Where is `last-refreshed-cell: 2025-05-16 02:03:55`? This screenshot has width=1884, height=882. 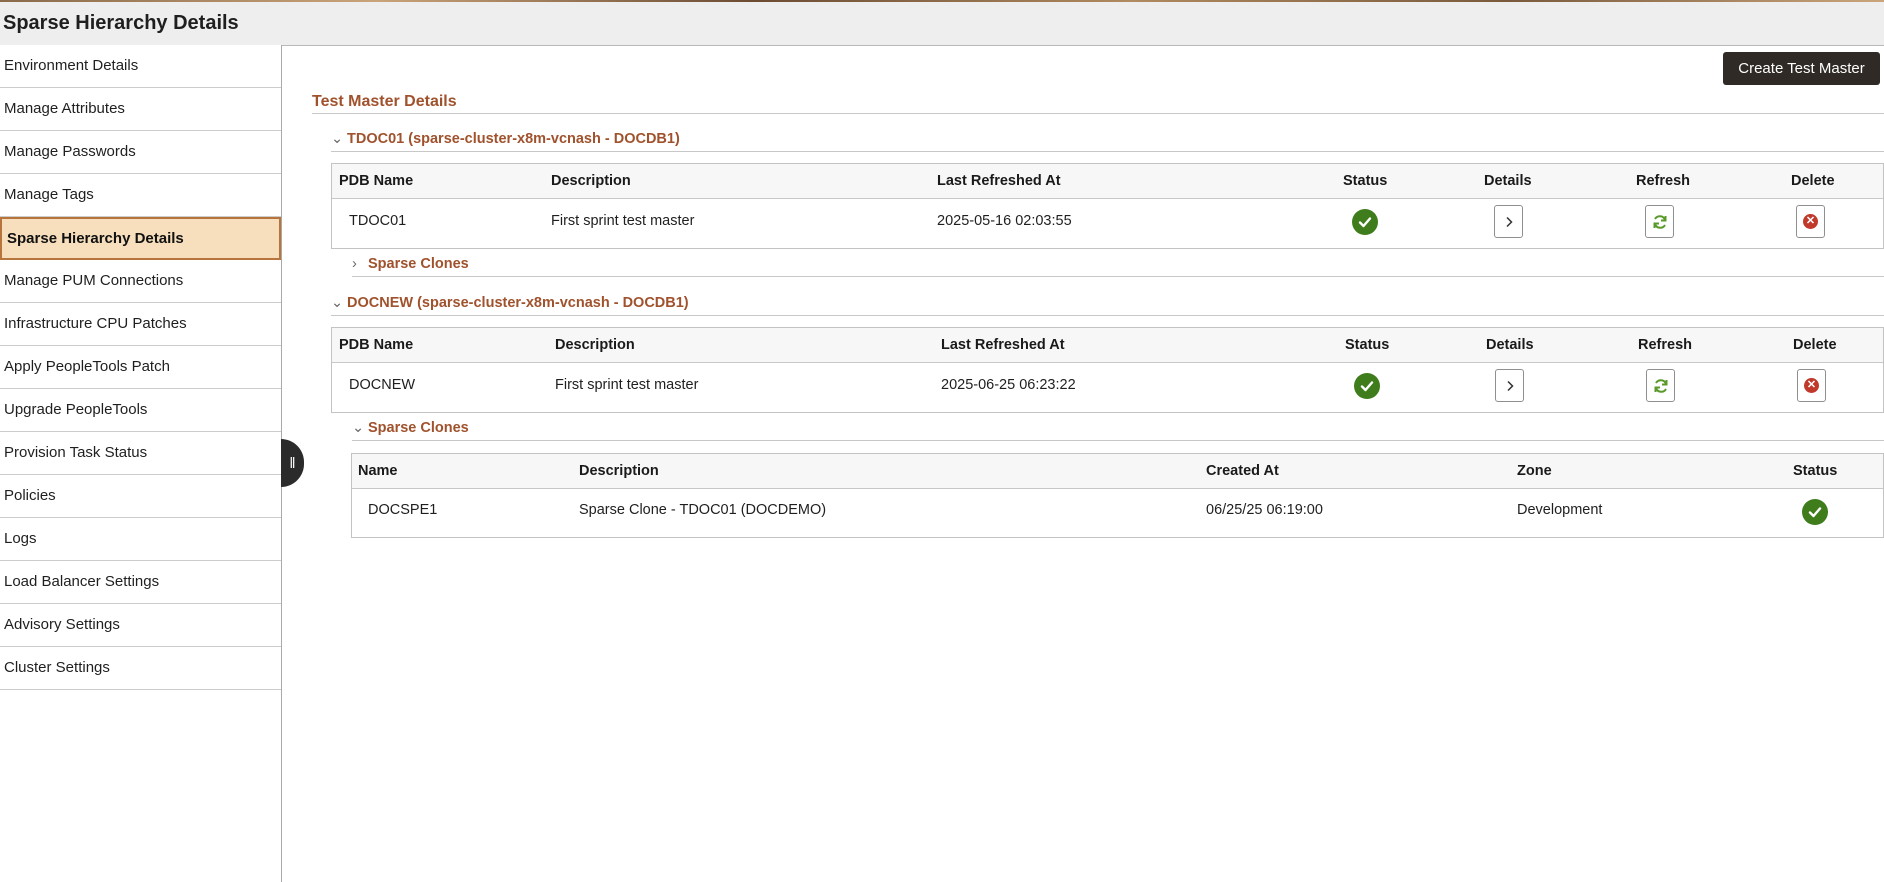 last-refreshed-cell: 2025-05-16 02:03:55 is located at coordinates (1004, 221).